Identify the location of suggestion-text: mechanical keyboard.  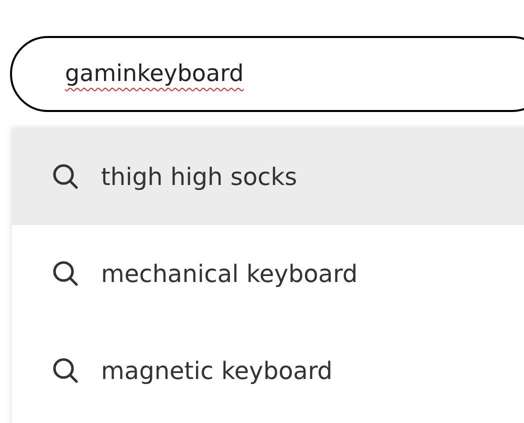
(229, 274).